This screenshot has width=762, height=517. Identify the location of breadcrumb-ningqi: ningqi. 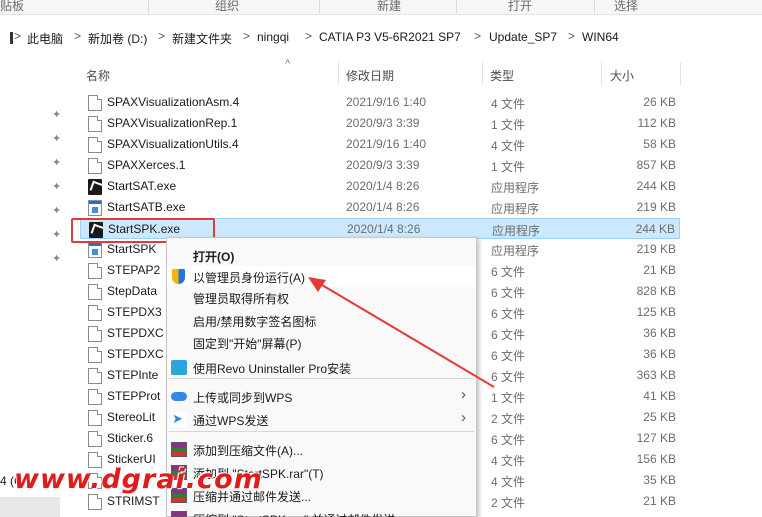
(273, 37).